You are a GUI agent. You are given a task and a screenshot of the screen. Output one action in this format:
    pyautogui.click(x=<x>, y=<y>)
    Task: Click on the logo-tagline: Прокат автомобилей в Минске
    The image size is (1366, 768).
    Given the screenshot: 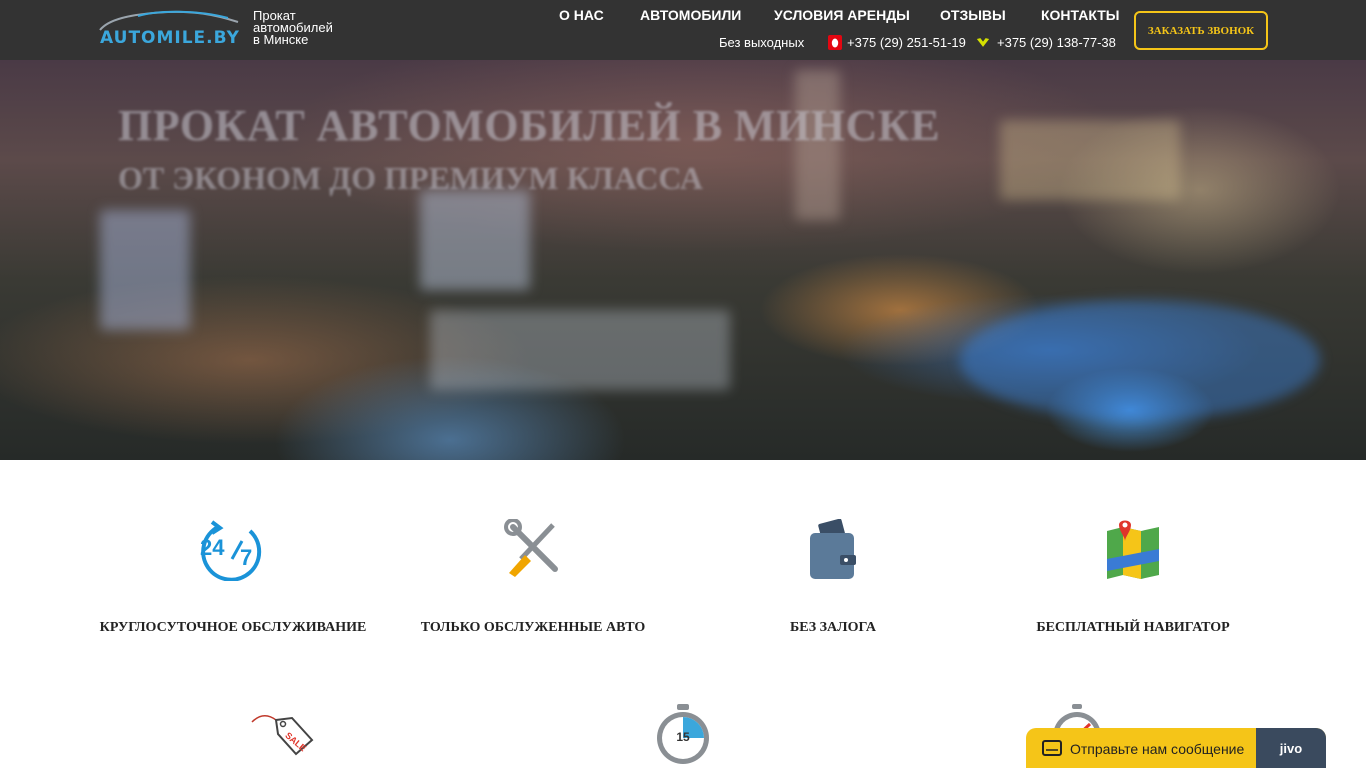 What is the action you would take?
    pyautogui.click(x=293, y=28)
    